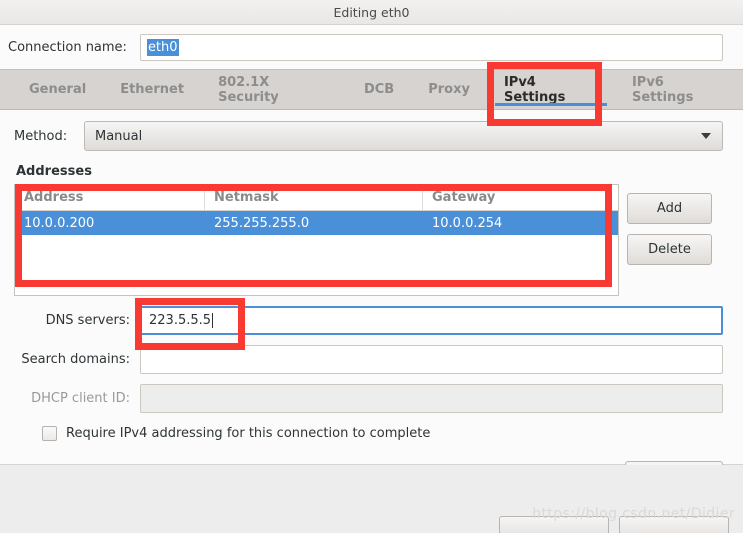 The width and height of the screenshot is (743, 533). What do you see at coordinates (431, 398) in the screenshot?
I see `dhcp-client-id-input` at bounding box center [431, 398].